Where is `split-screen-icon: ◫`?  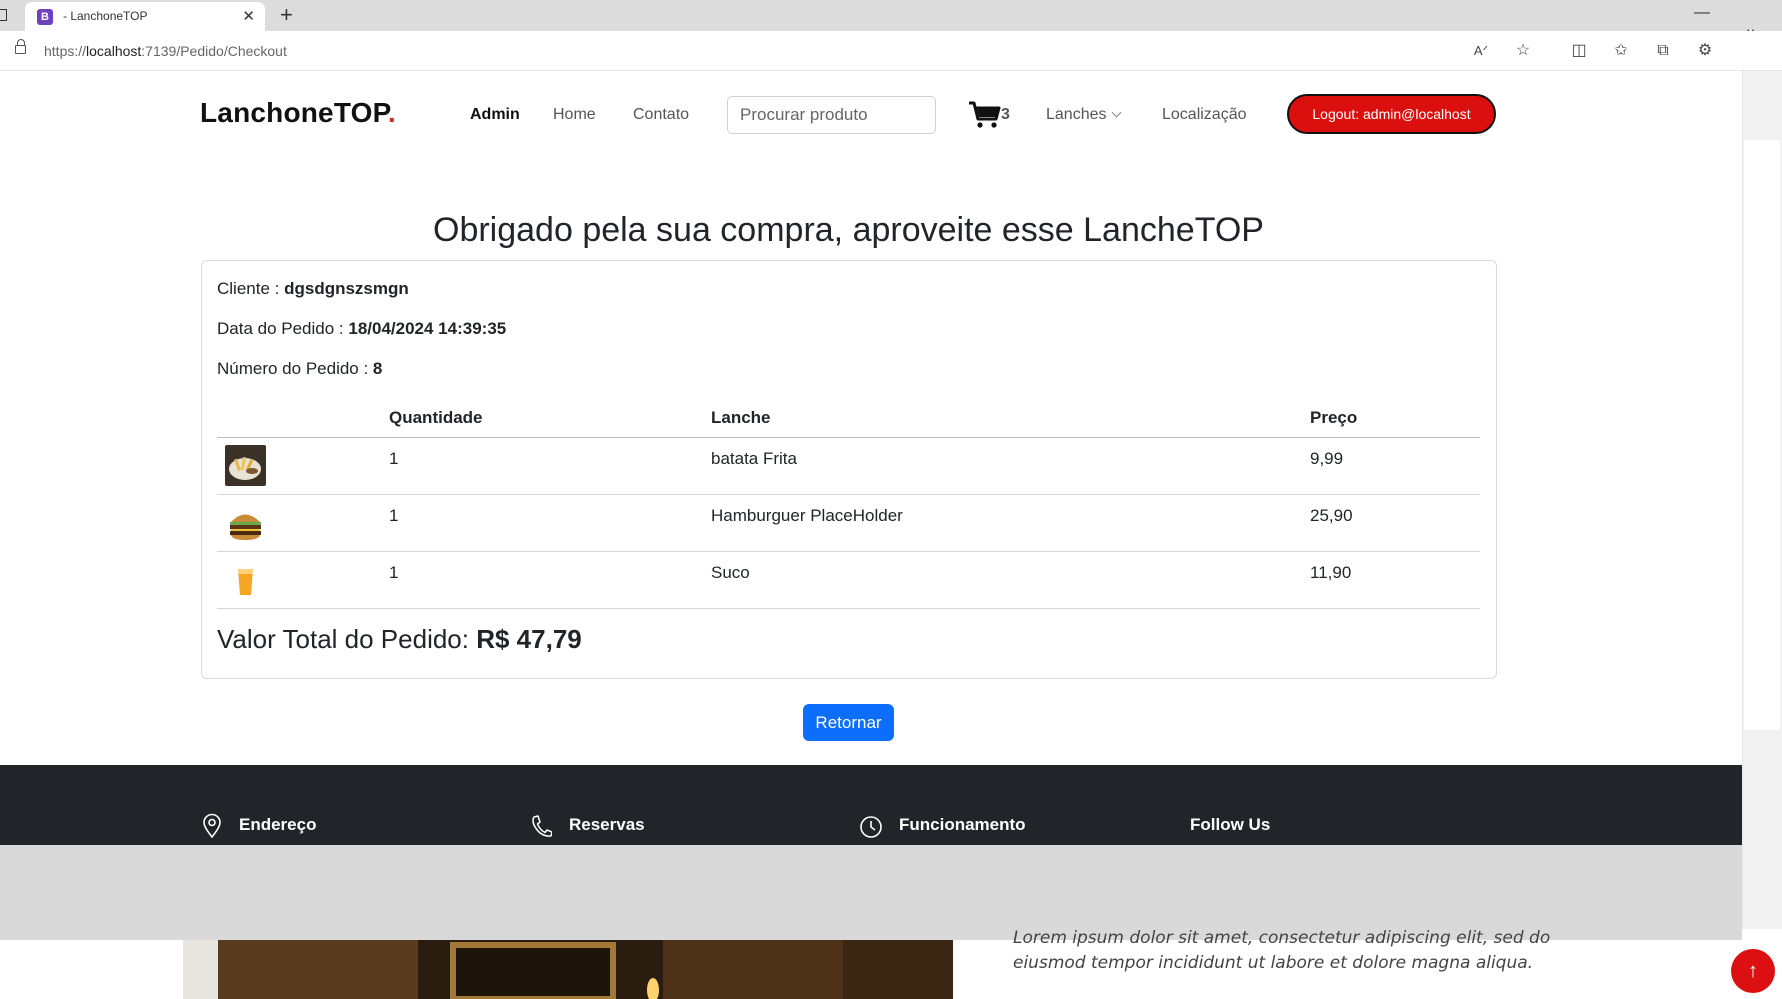 split-screen-icon: ◫ is located at coordinates (1579, 51).